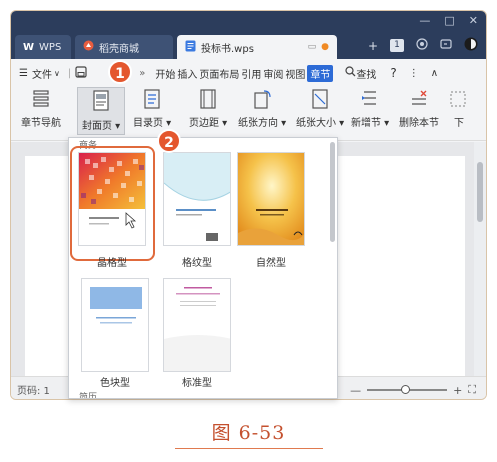  I want to click on zoom-slider-knob, so click(406, 389).